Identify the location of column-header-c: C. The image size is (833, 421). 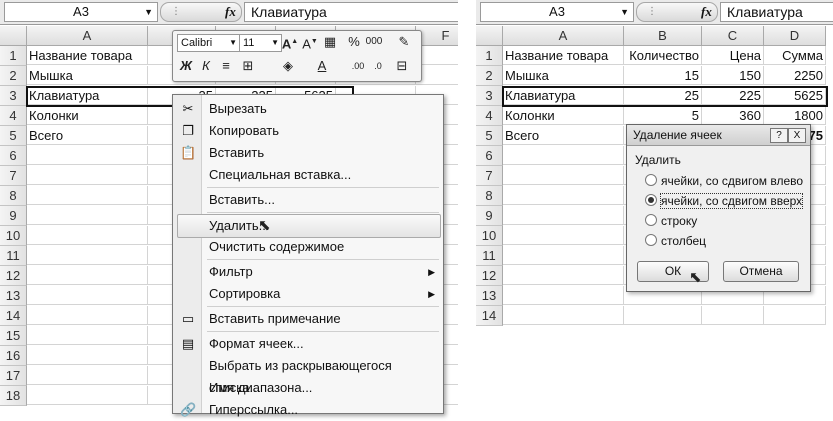
(733, 36).